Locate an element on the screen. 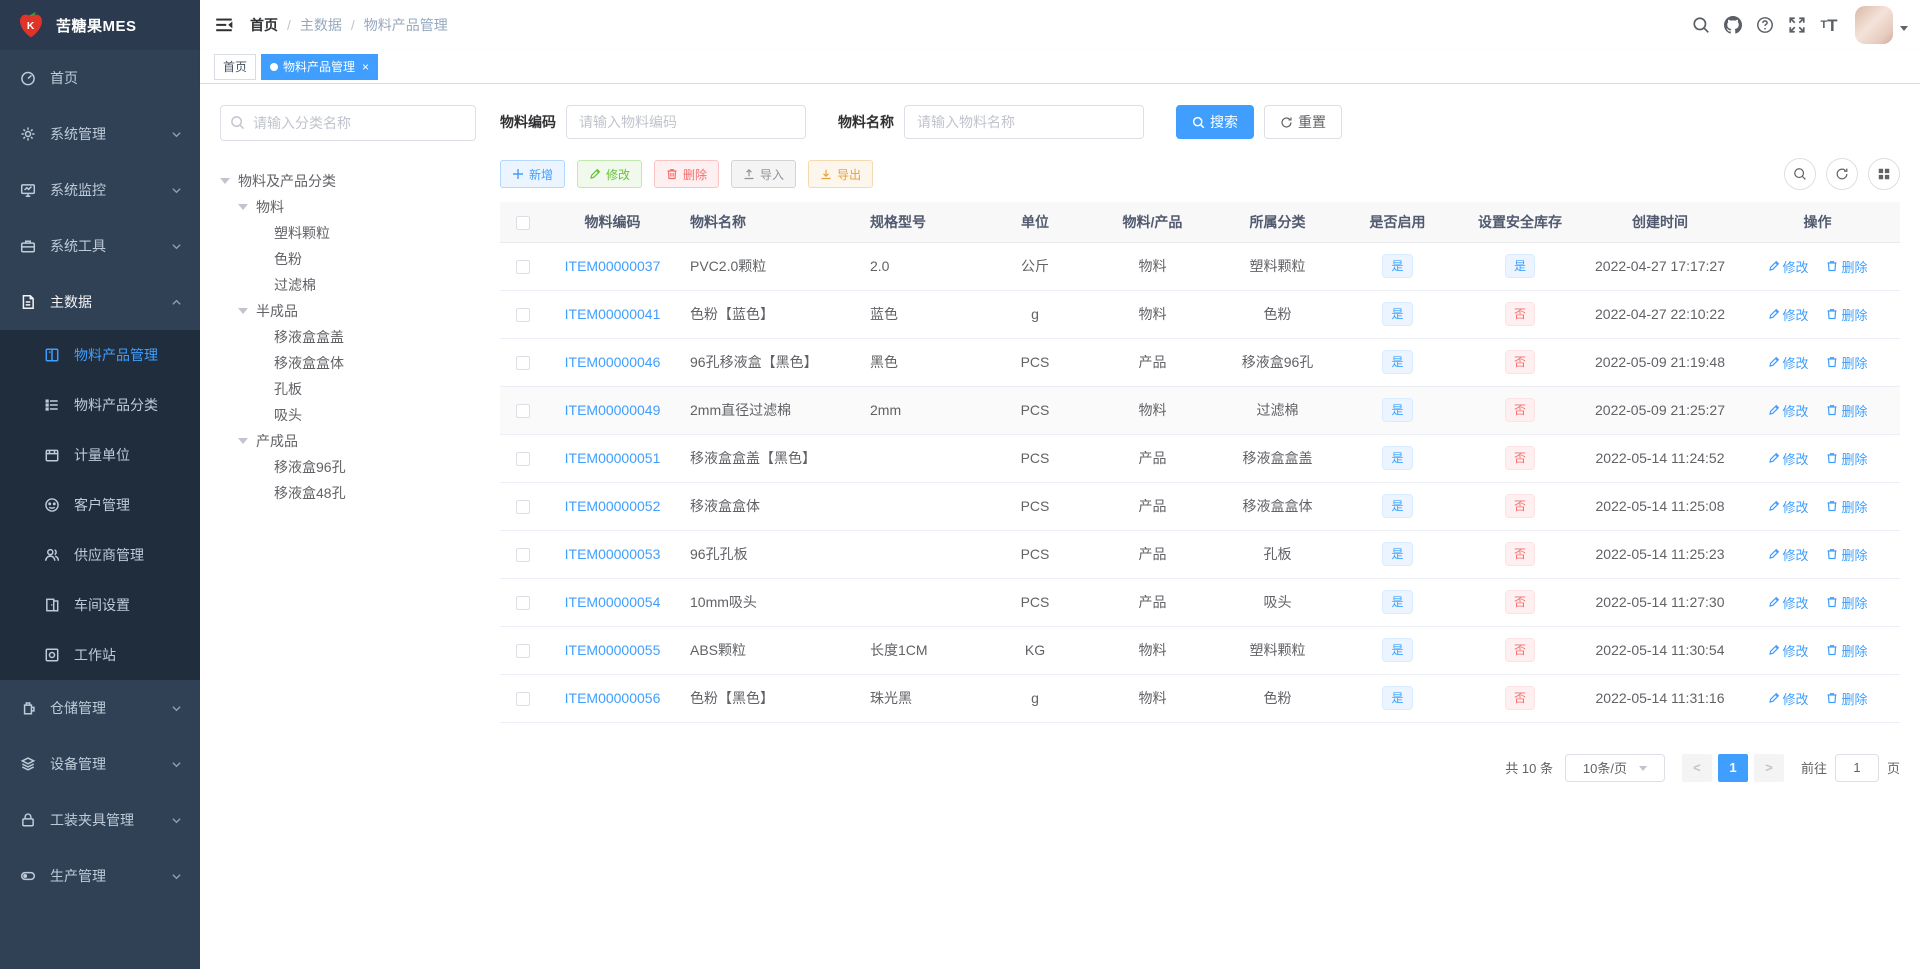  tree-node: 塑料颗粒 is located at coordinates (348, 233).